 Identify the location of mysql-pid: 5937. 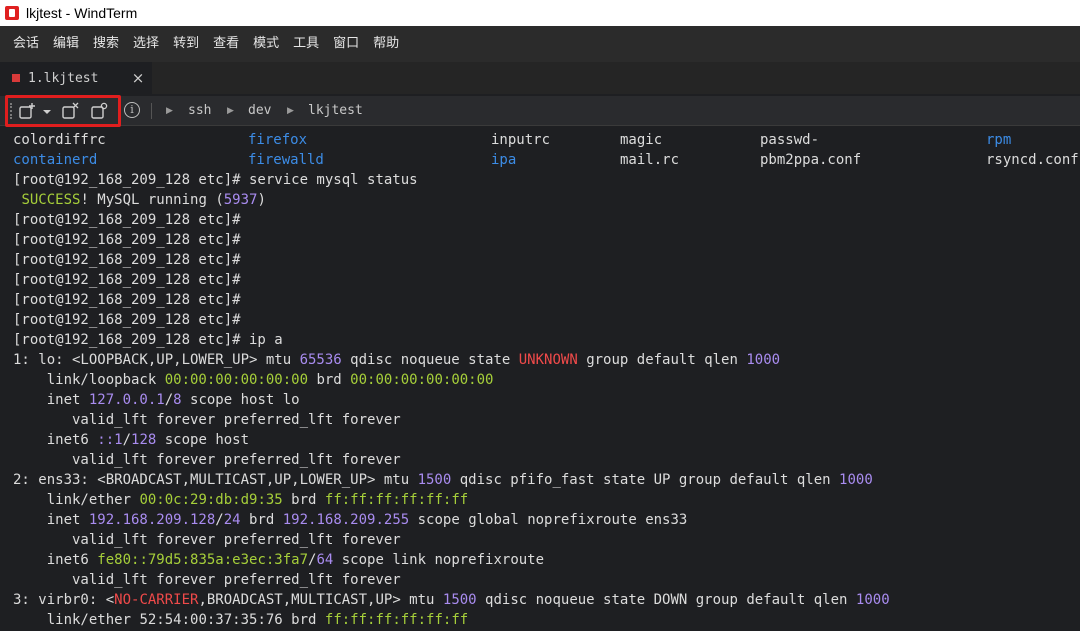
(240, 200).